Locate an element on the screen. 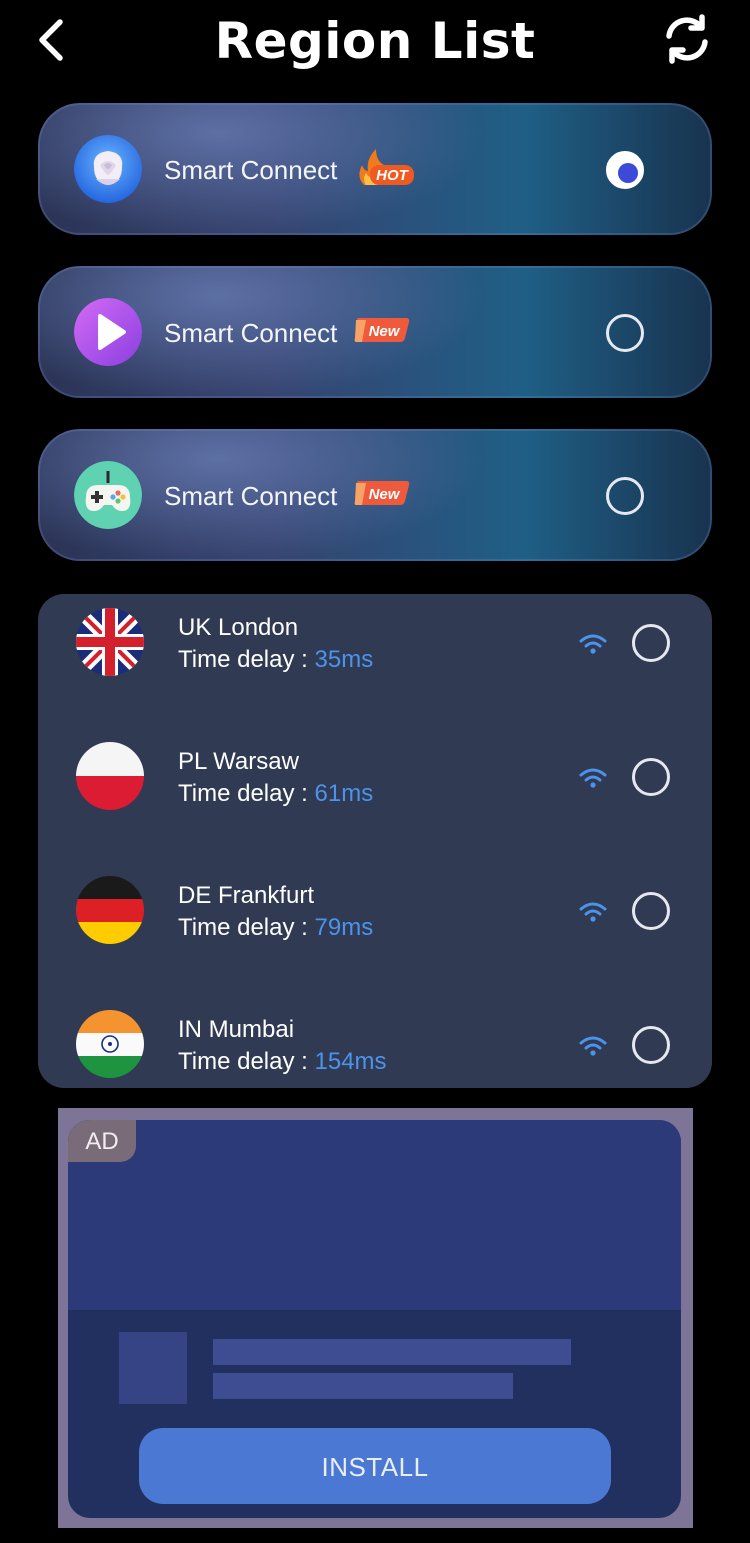  india-flag-icon is located at coordinates (110, 1044).